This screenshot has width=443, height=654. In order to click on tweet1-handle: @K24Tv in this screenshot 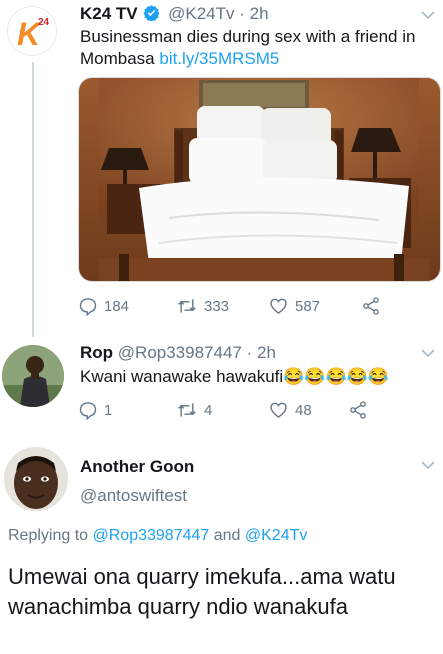, I will do `click(201, 13)`.